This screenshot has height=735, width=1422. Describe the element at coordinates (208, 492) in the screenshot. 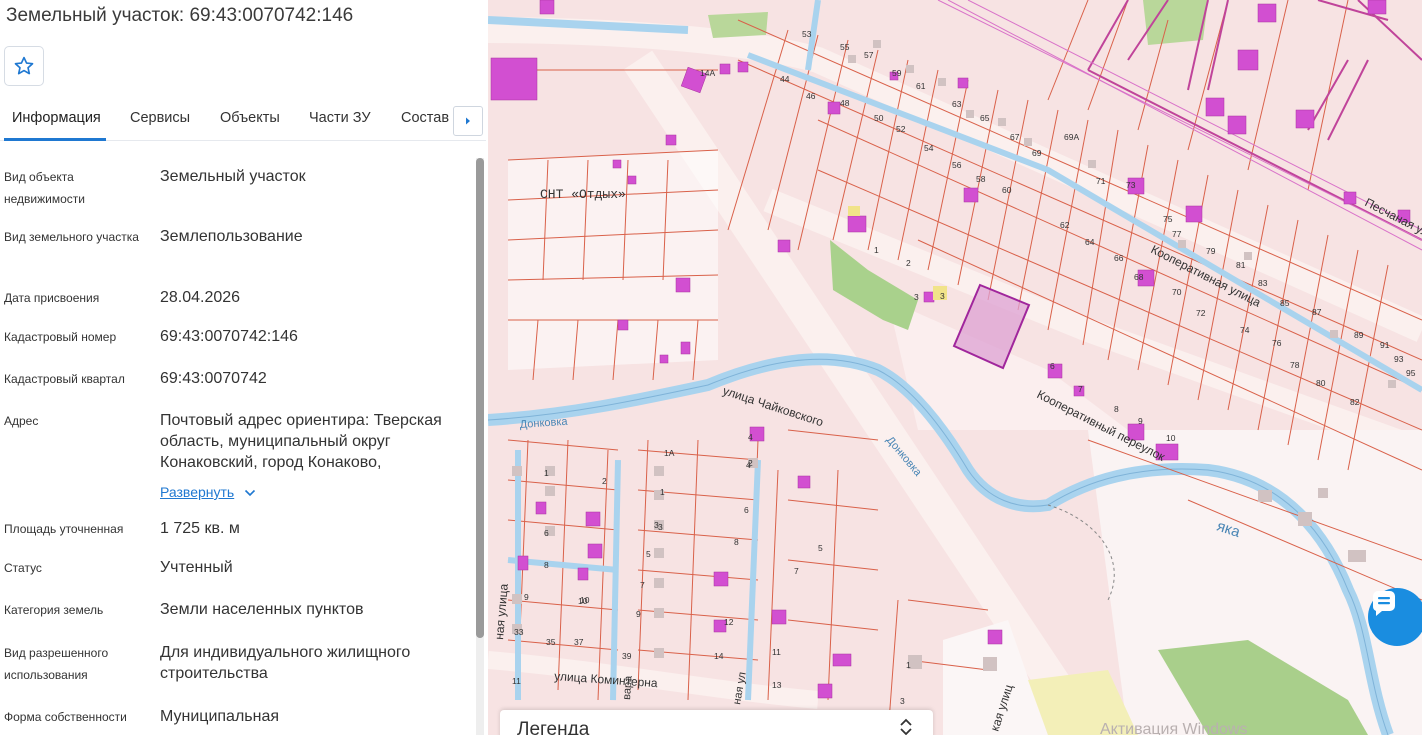

I see `expand-link: Развернуть` at that location.